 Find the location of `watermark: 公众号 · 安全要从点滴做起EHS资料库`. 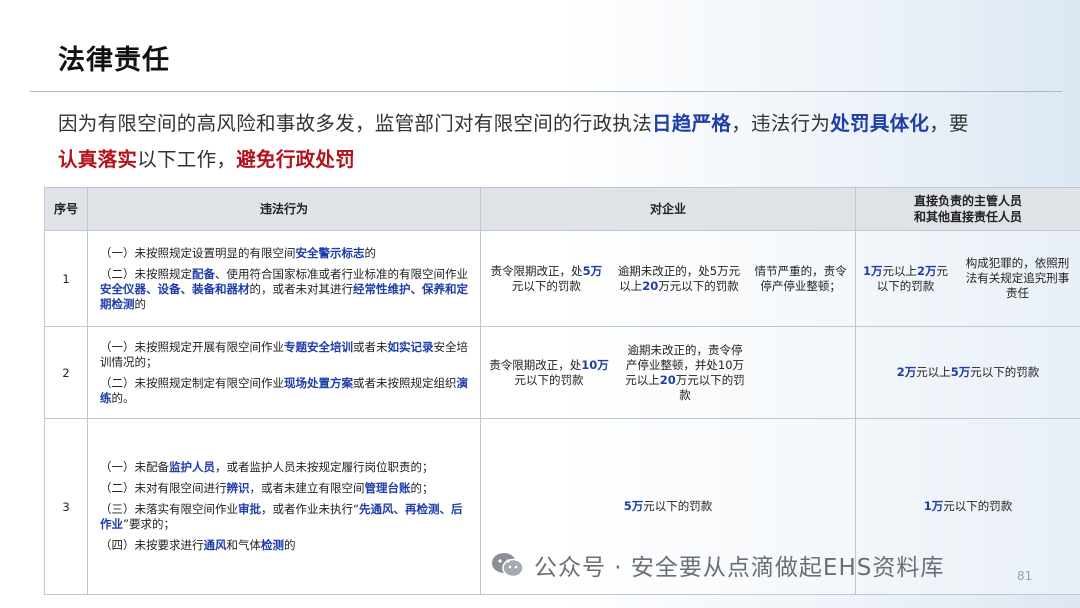

watermark: 公众号 · 安全要从点滴做起EHS资料库 is located at coordinates (717, 565).